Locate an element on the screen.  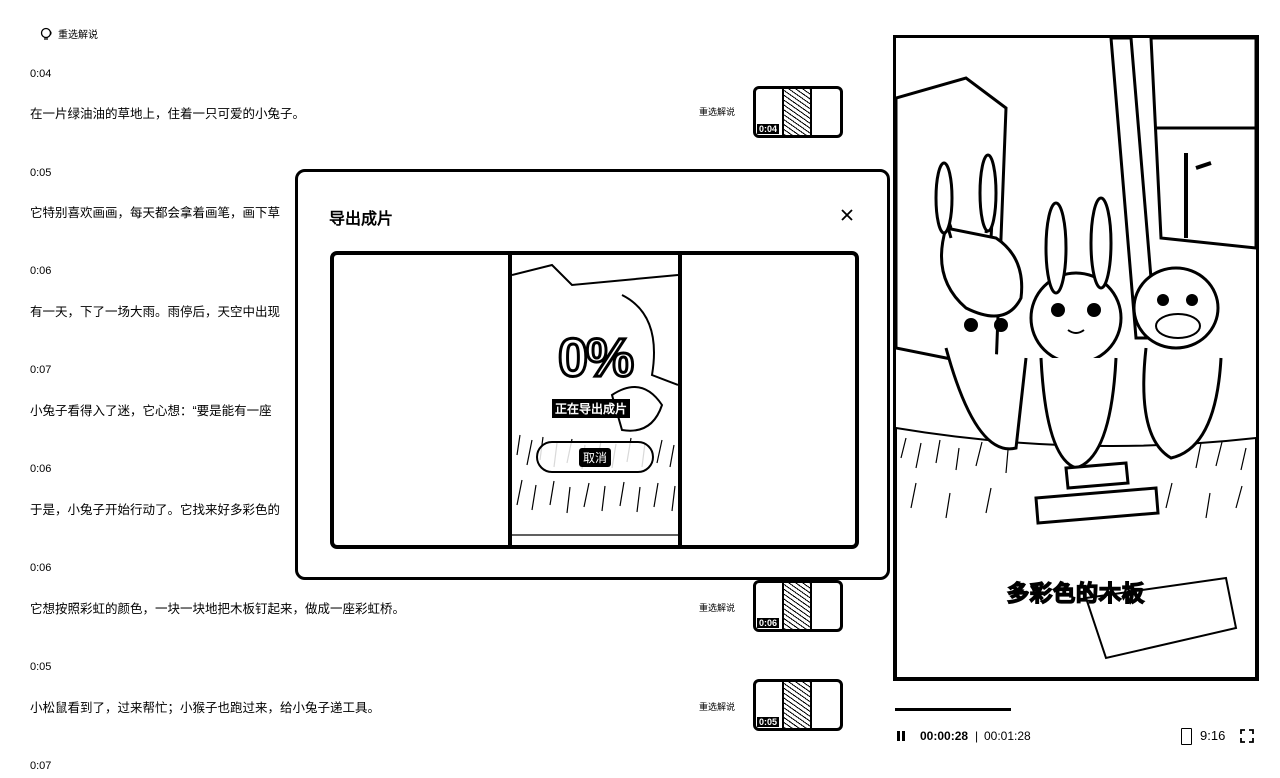
microphone-icon is located at coordinates (46, 33).